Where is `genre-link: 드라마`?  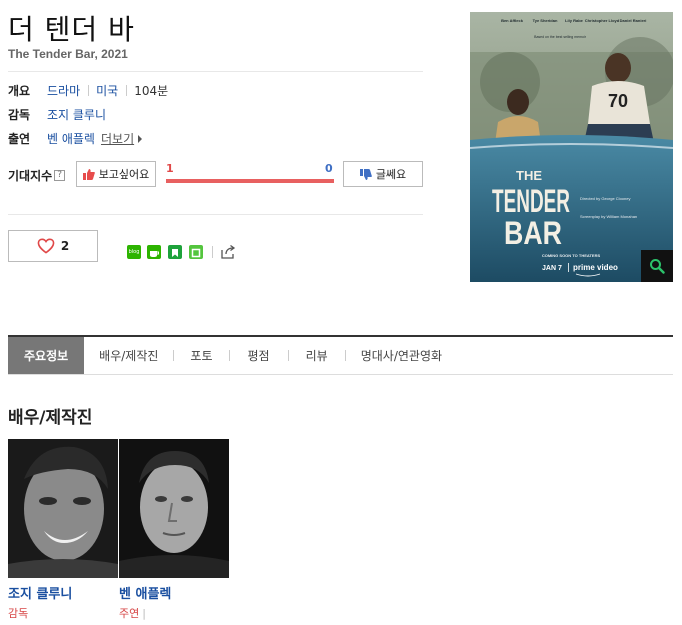 genre-link: 드라마 is located at coordinates (63, 90).